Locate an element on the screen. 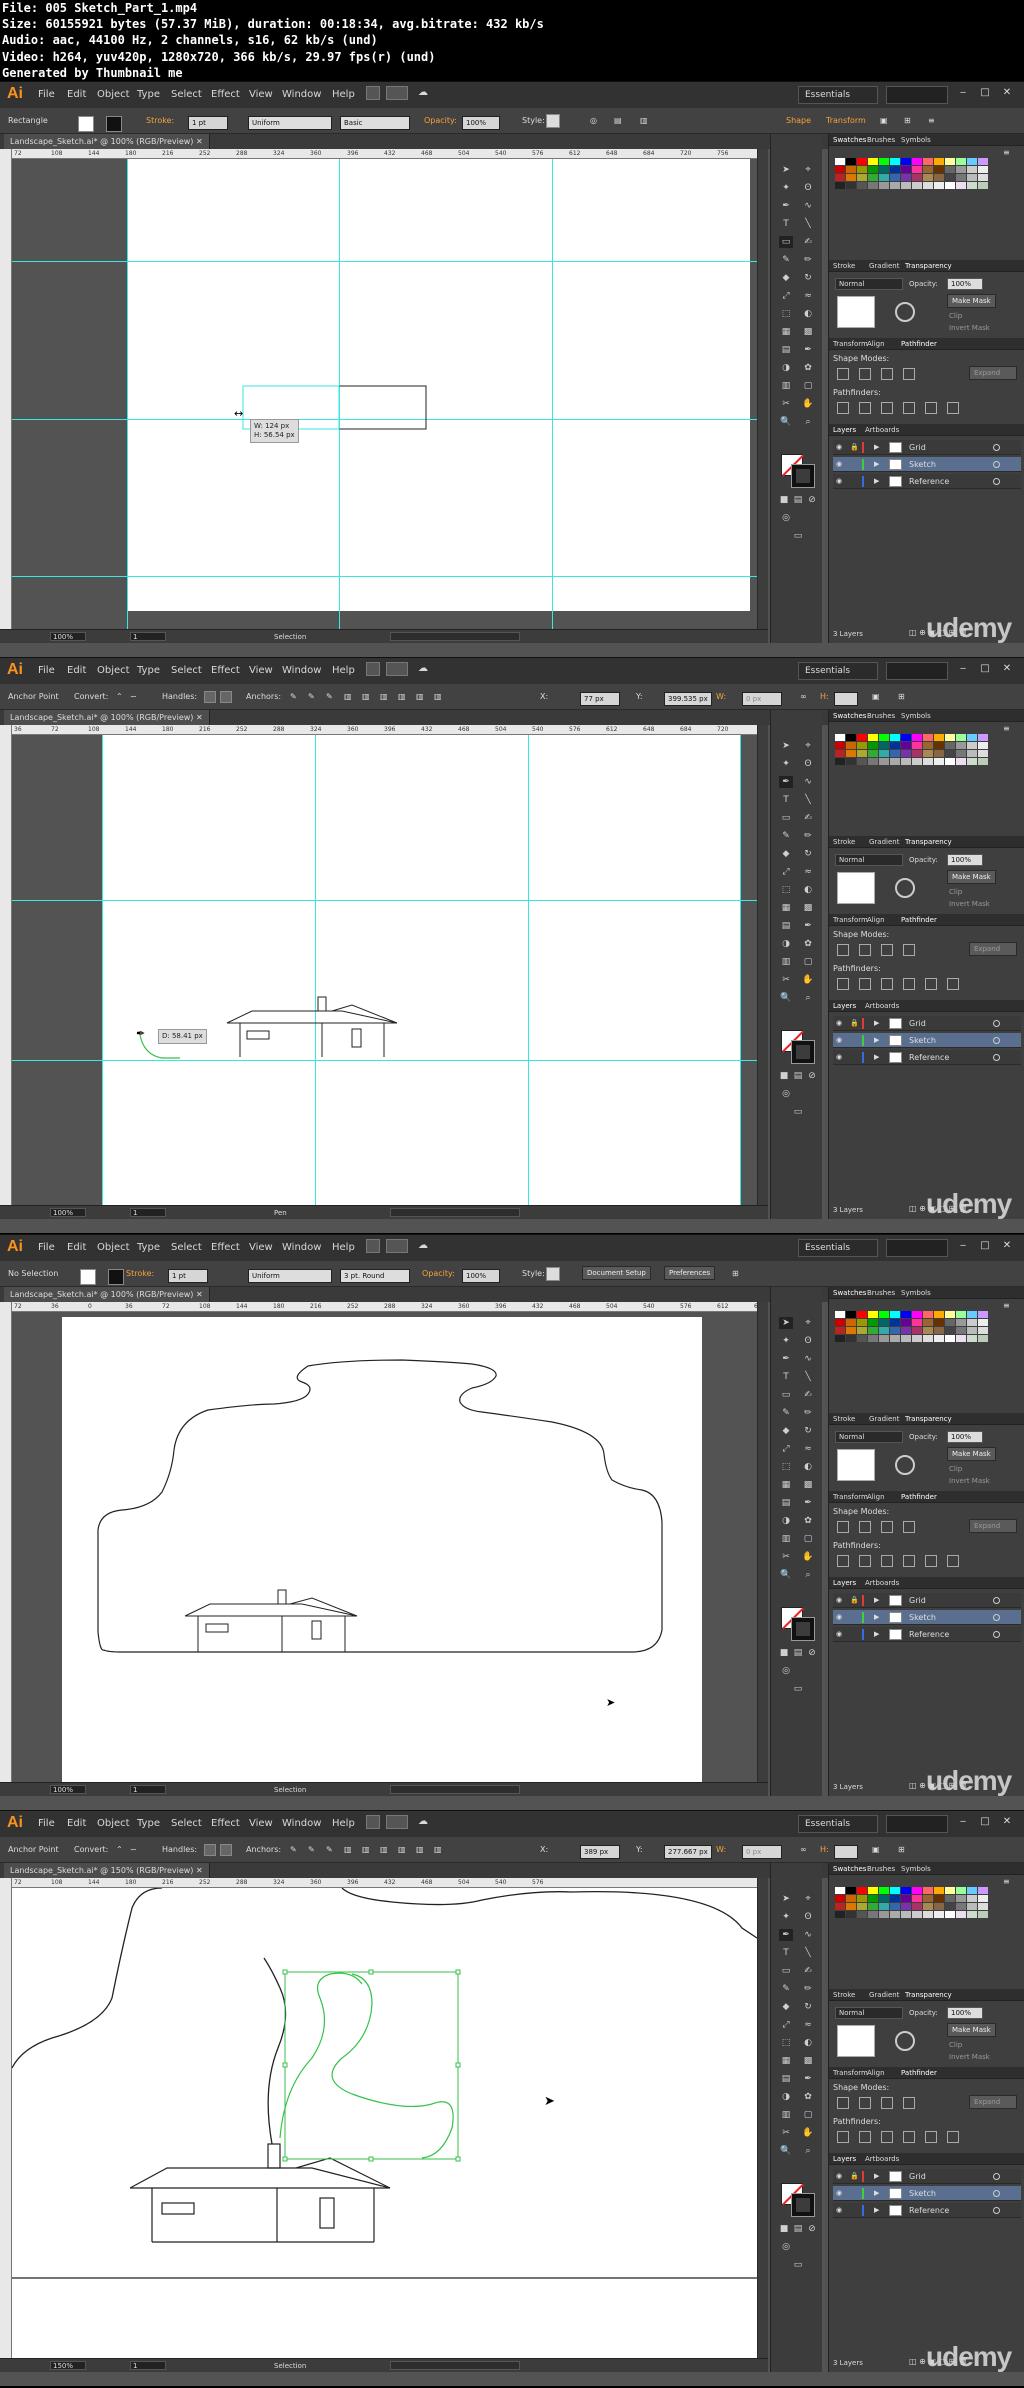 The height and width of the screenshot is (2388, 1024). zoom2-tool-icon: ⌕ is located at coordinates (808, 422).